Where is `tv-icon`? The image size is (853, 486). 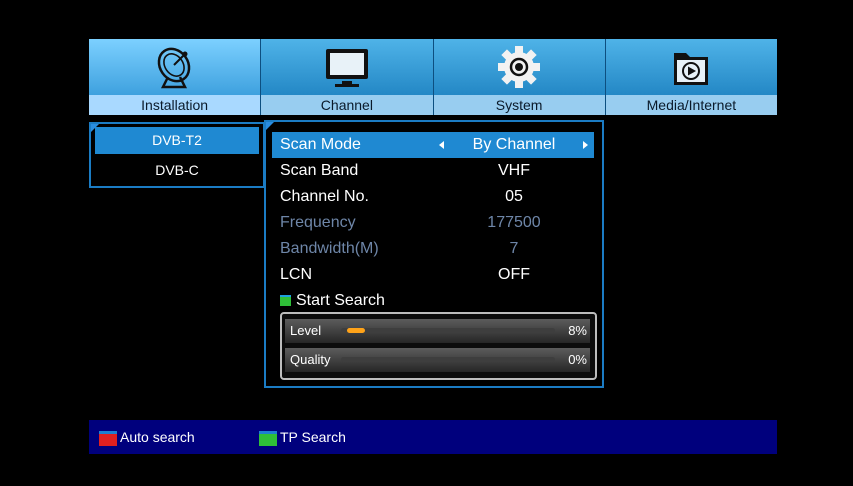
tv-icon is located at coordinates (346, 68).